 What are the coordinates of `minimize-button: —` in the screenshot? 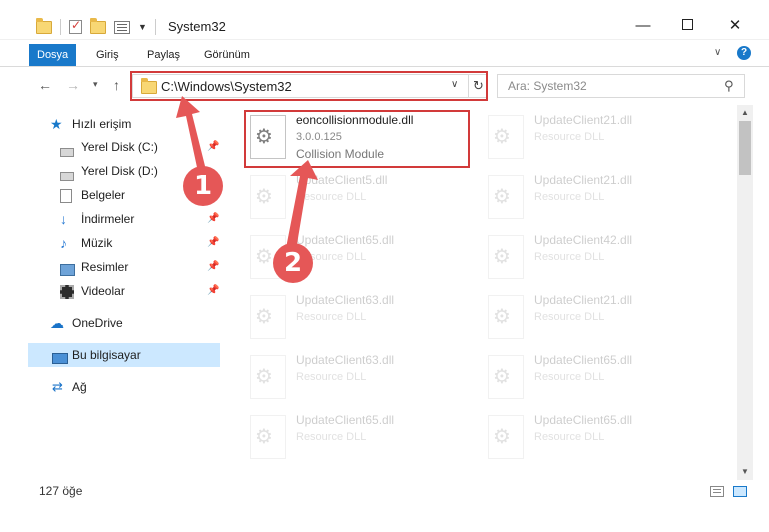 It's located at (643, 26).